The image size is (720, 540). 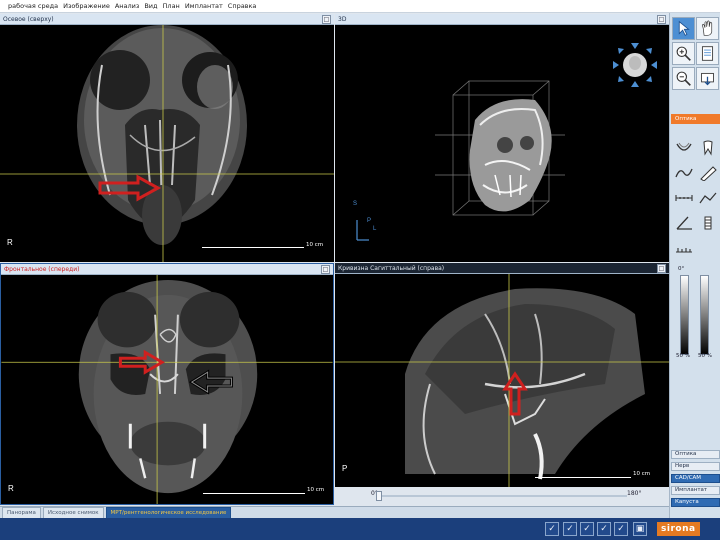 I want to click on tooth-tool, so click(x=707, y=147).